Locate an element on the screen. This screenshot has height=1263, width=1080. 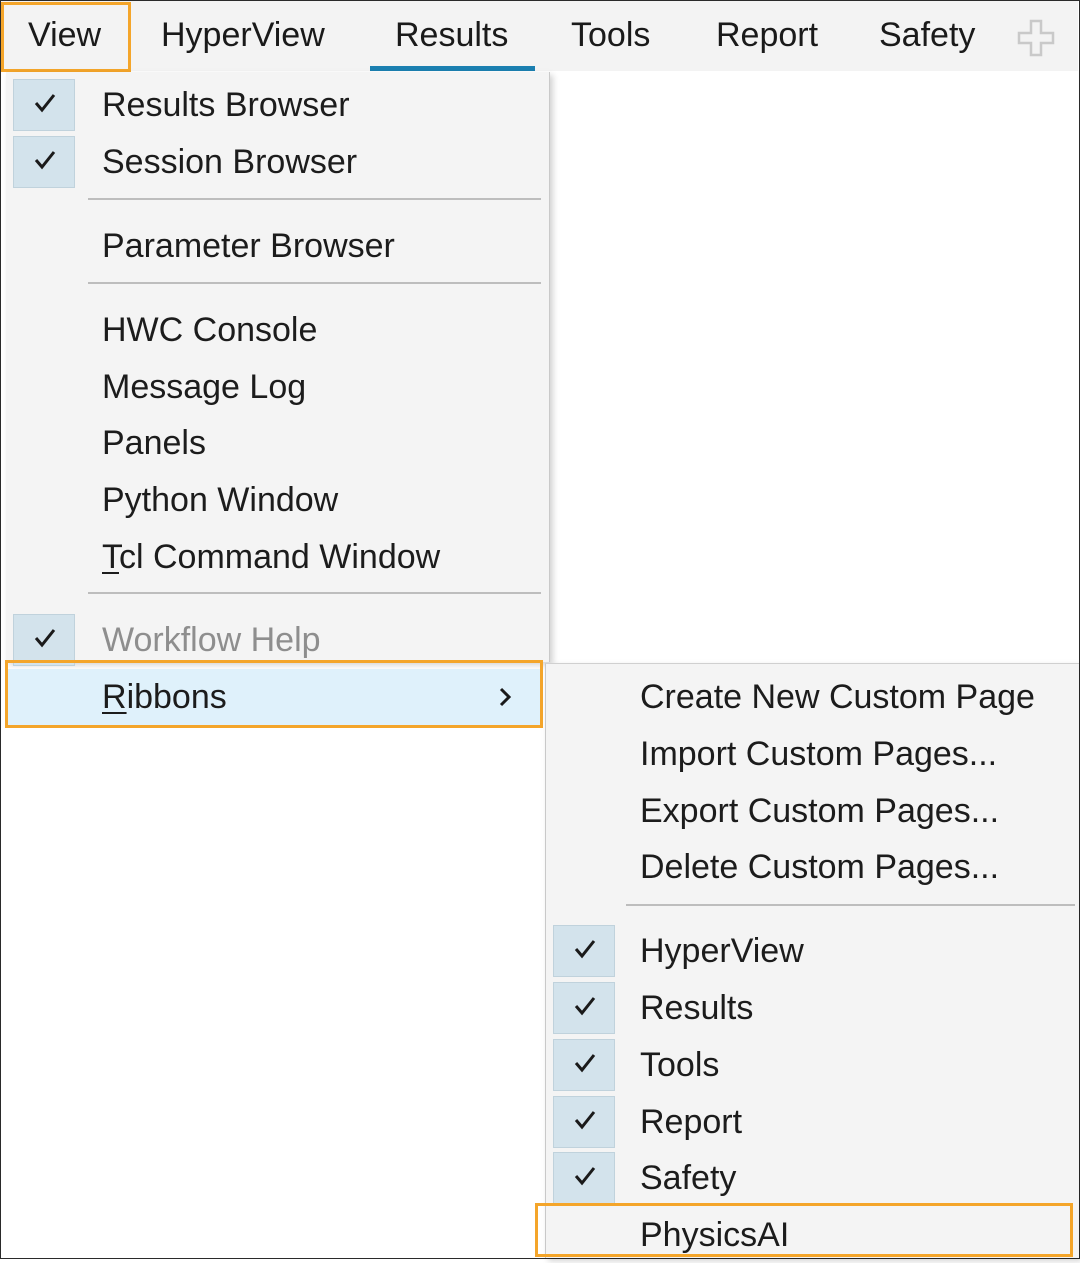
menu-item-session-browser: Session Browser is located at coordinates (277, 162).